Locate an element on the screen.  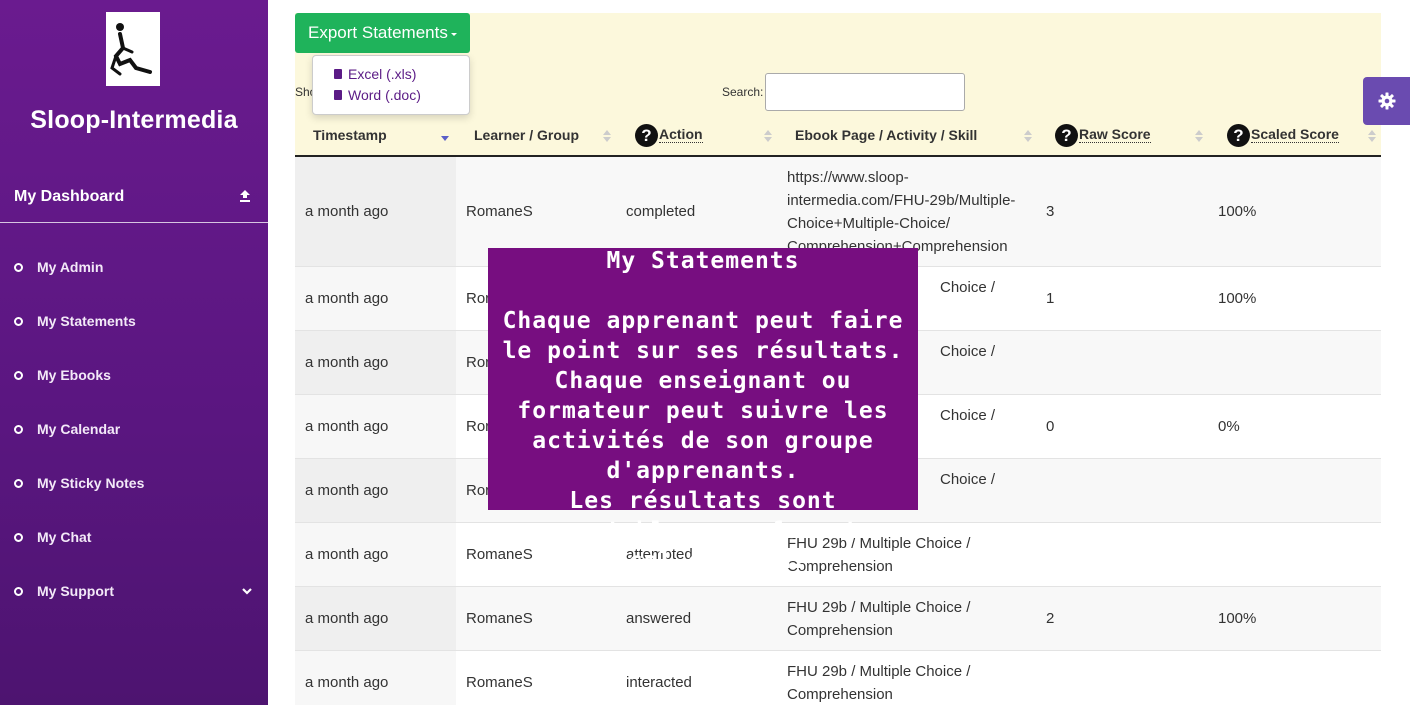
col-header-ebook: Ebook Page / Activity / Skill is located at coordinates (886, 135).